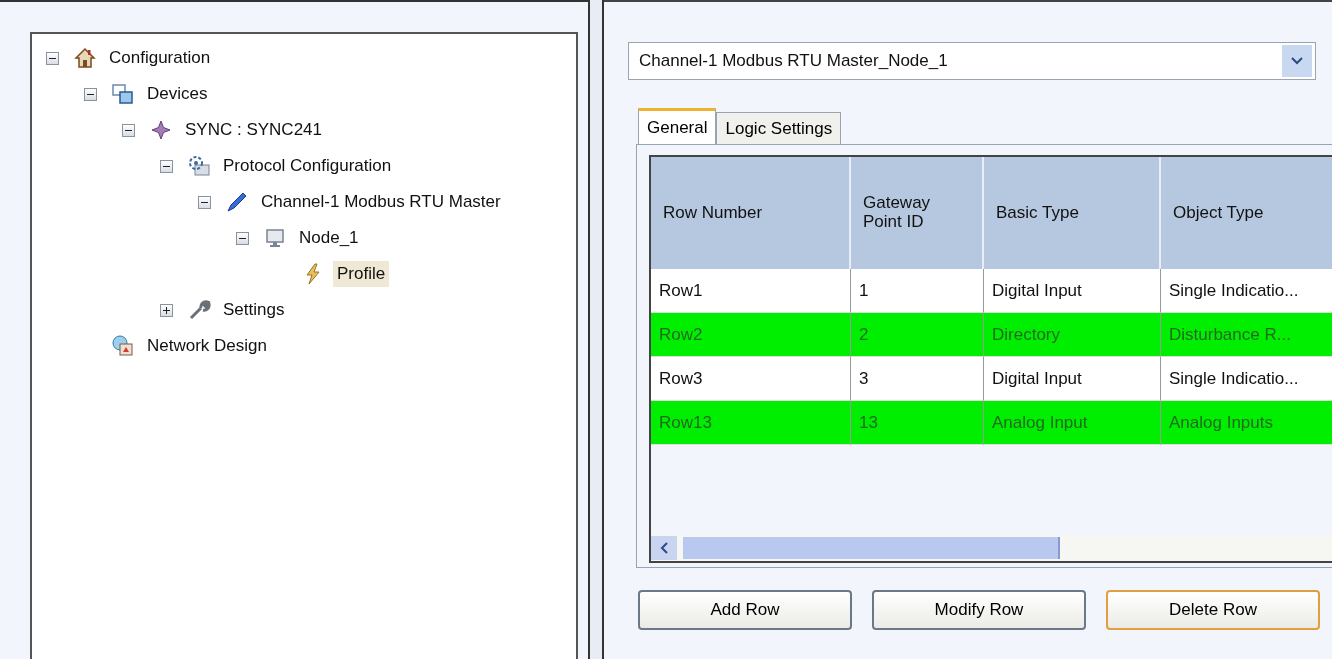  Describe the element at coordinates (677, 126) in the screenshot. I see `tab: General` at that location.